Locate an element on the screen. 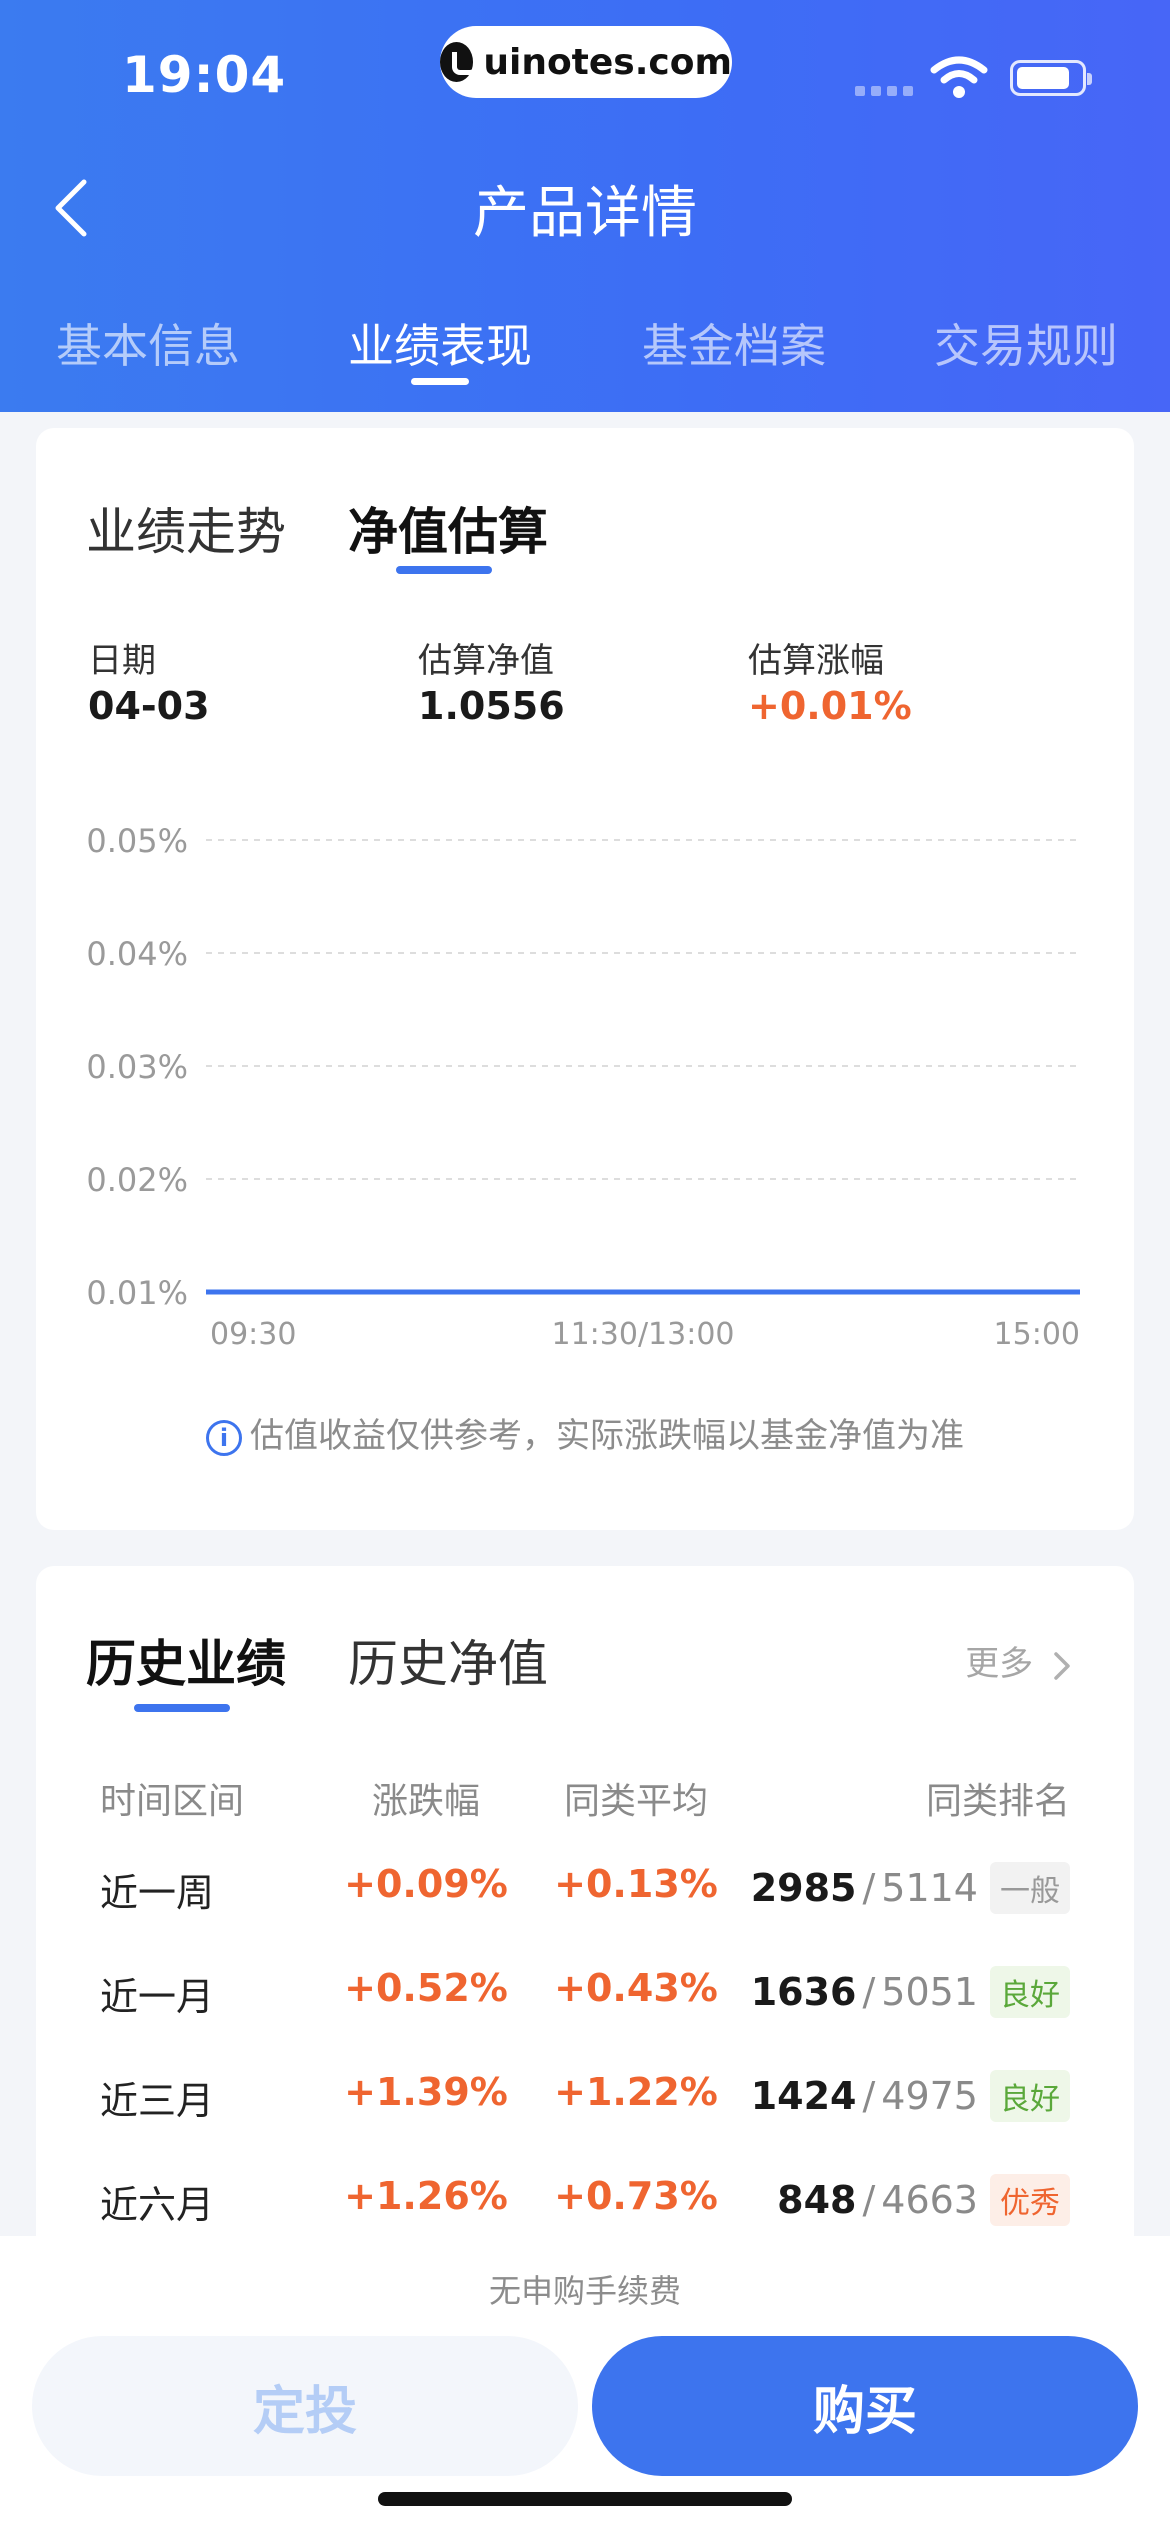 The width and height of the screenshot is (1170, 2532). status-time: 19:04 is located at coordinates (204, 75).